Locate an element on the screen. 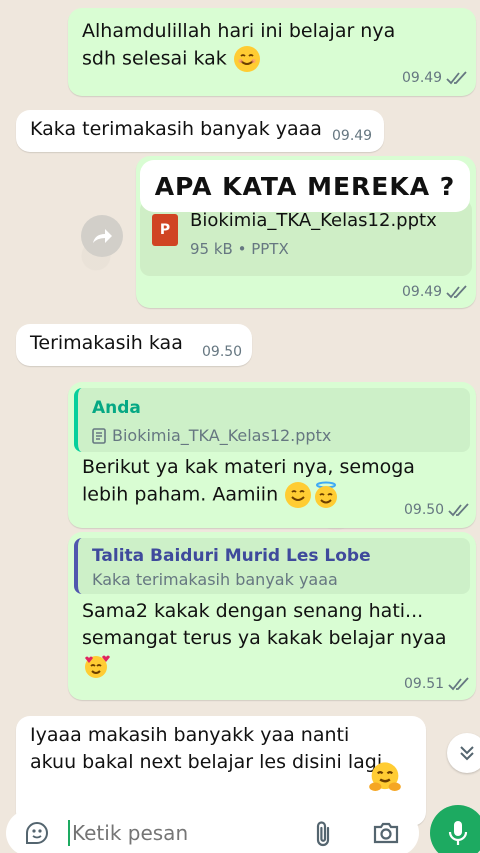 The image size is (480, 853). microphone-icon is located at coordinates (458, 833).